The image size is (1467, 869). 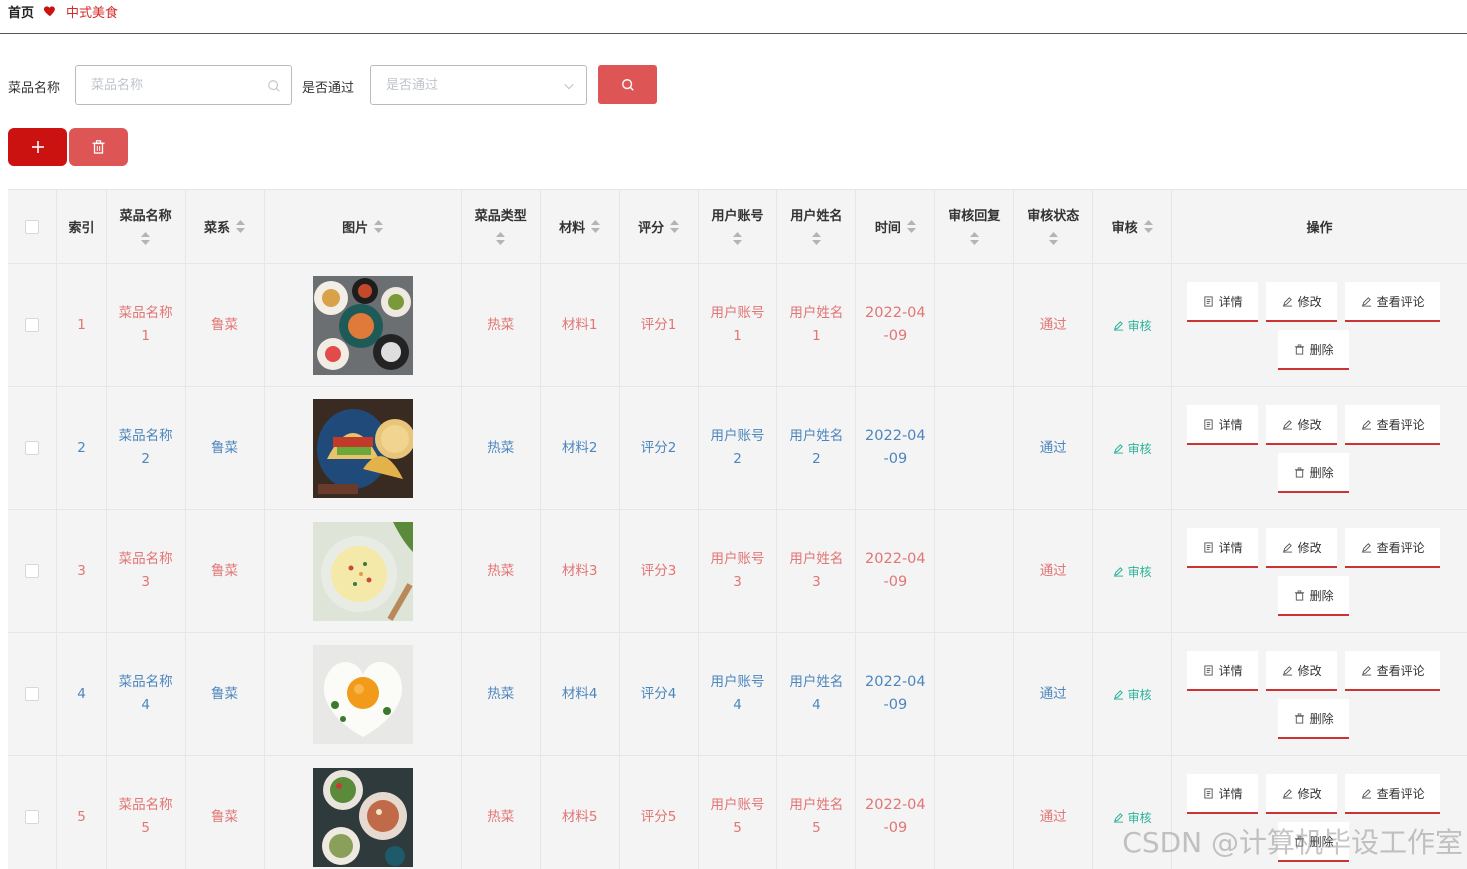 I want to click on cell-time: 2022-04 -09, so click(x=896, y=448).